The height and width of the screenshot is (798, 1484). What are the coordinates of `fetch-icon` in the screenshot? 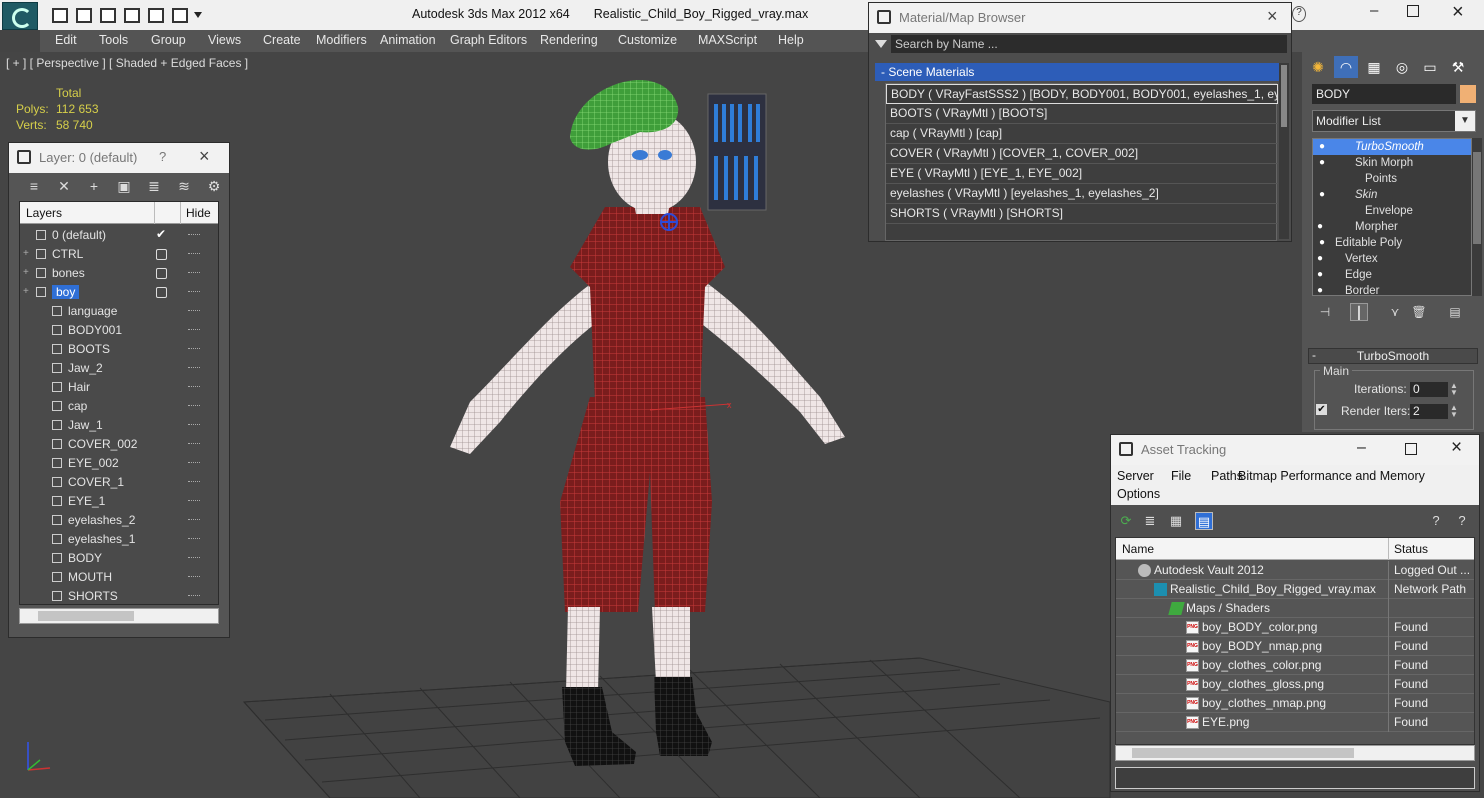 It's located at (156, 15).